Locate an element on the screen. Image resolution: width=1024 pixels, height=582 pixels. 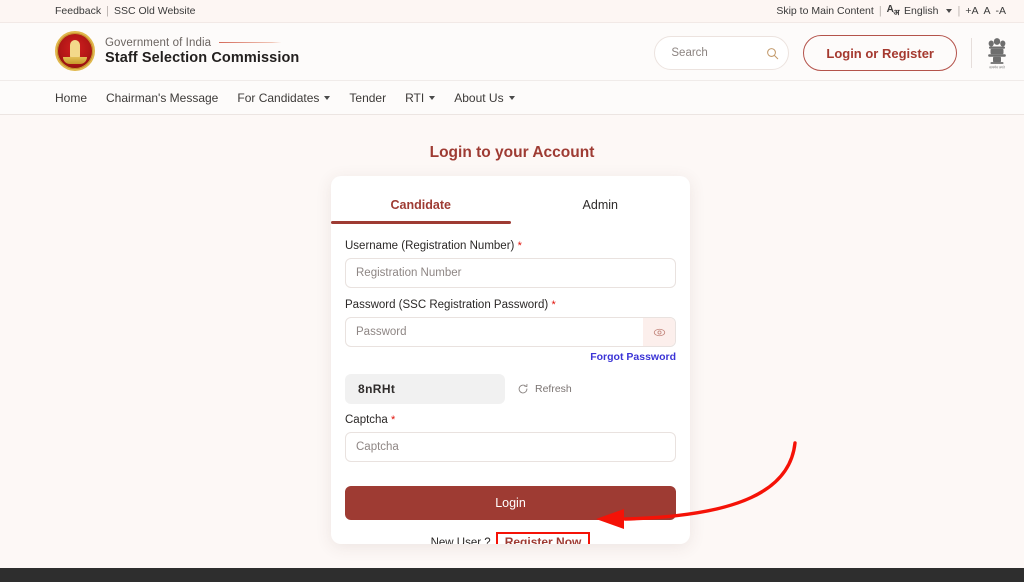
font-increase-button: +A is located at coordinates (971, 11).